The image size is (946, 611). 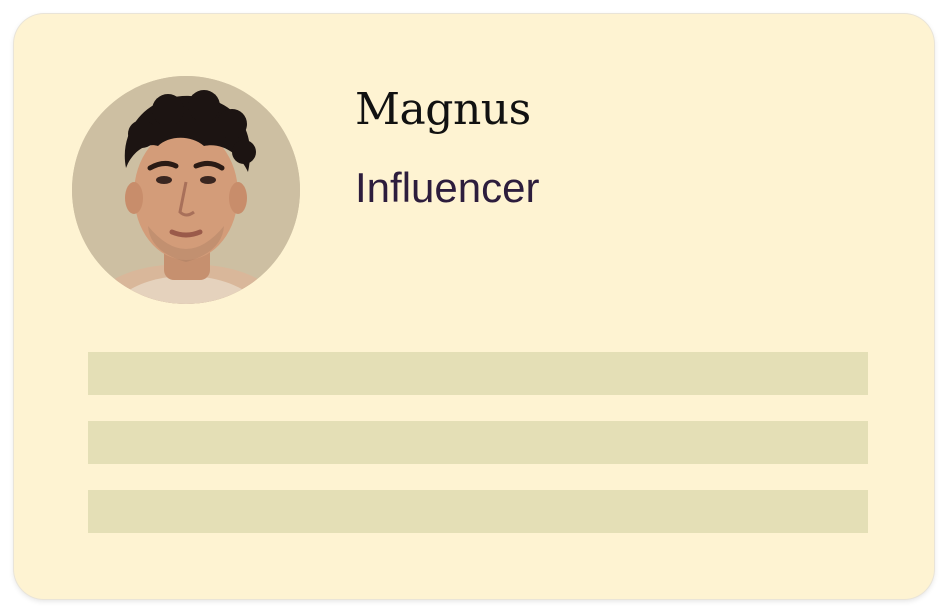 What do you see at coordinates (447, 187) in the screenshot?
I see `profile-role: Influencer` at bounding box center [447, 187].